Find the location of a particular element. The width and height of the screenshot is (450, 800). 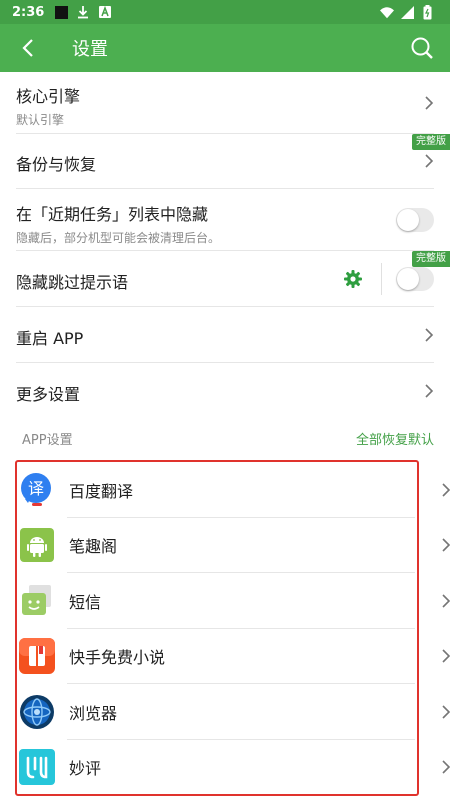

app-notification-icon is located at coordinates (105, 12).